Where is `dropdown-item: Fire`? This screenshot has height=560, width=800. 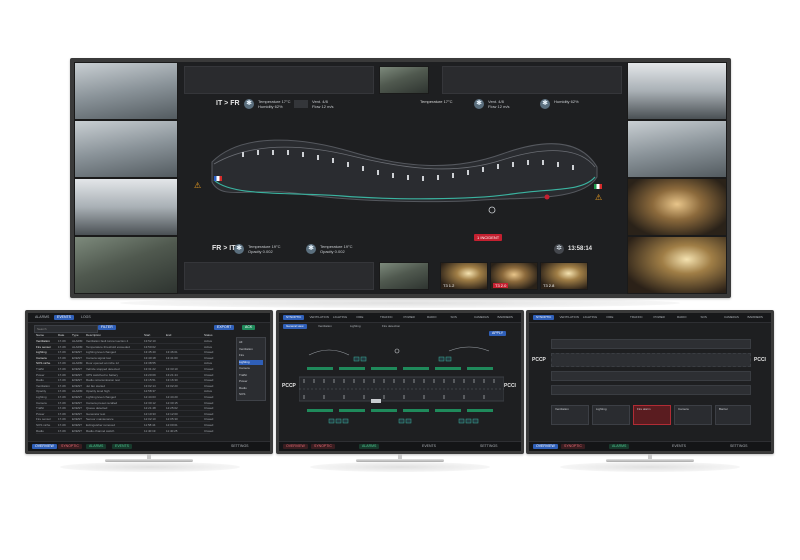 dropdown-item: Fire is located at coordinates (251, 355).